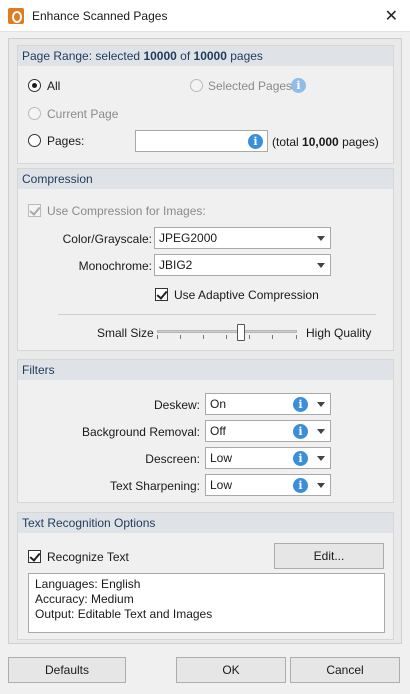  Describe the element at coordinates (160, 56) in the screenshot. I see `selected-count: 10000` at that location.